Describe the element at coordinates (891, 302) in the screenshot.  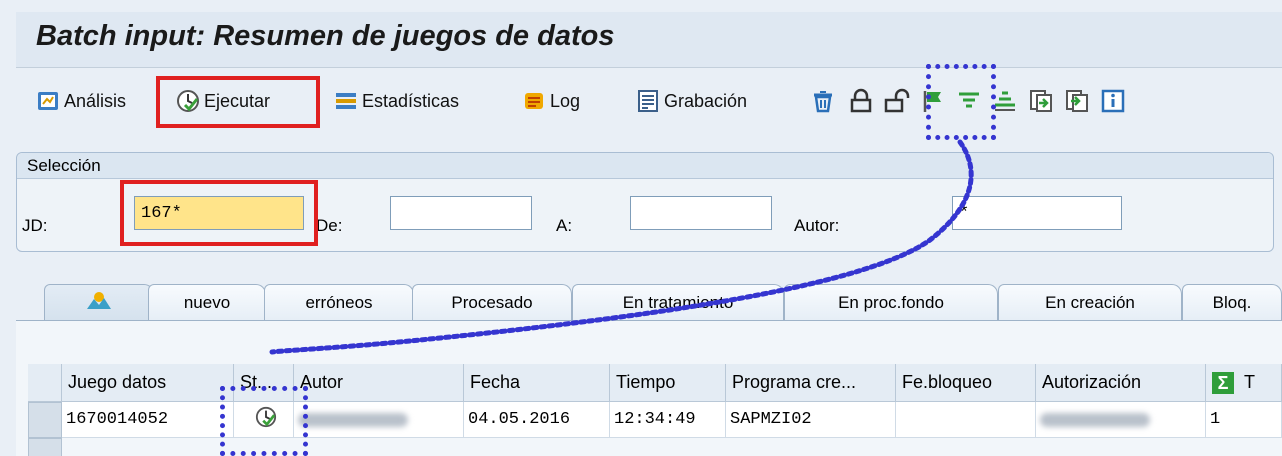
I see `tab-en-proc-fondo: En proc.fondo` at that location.